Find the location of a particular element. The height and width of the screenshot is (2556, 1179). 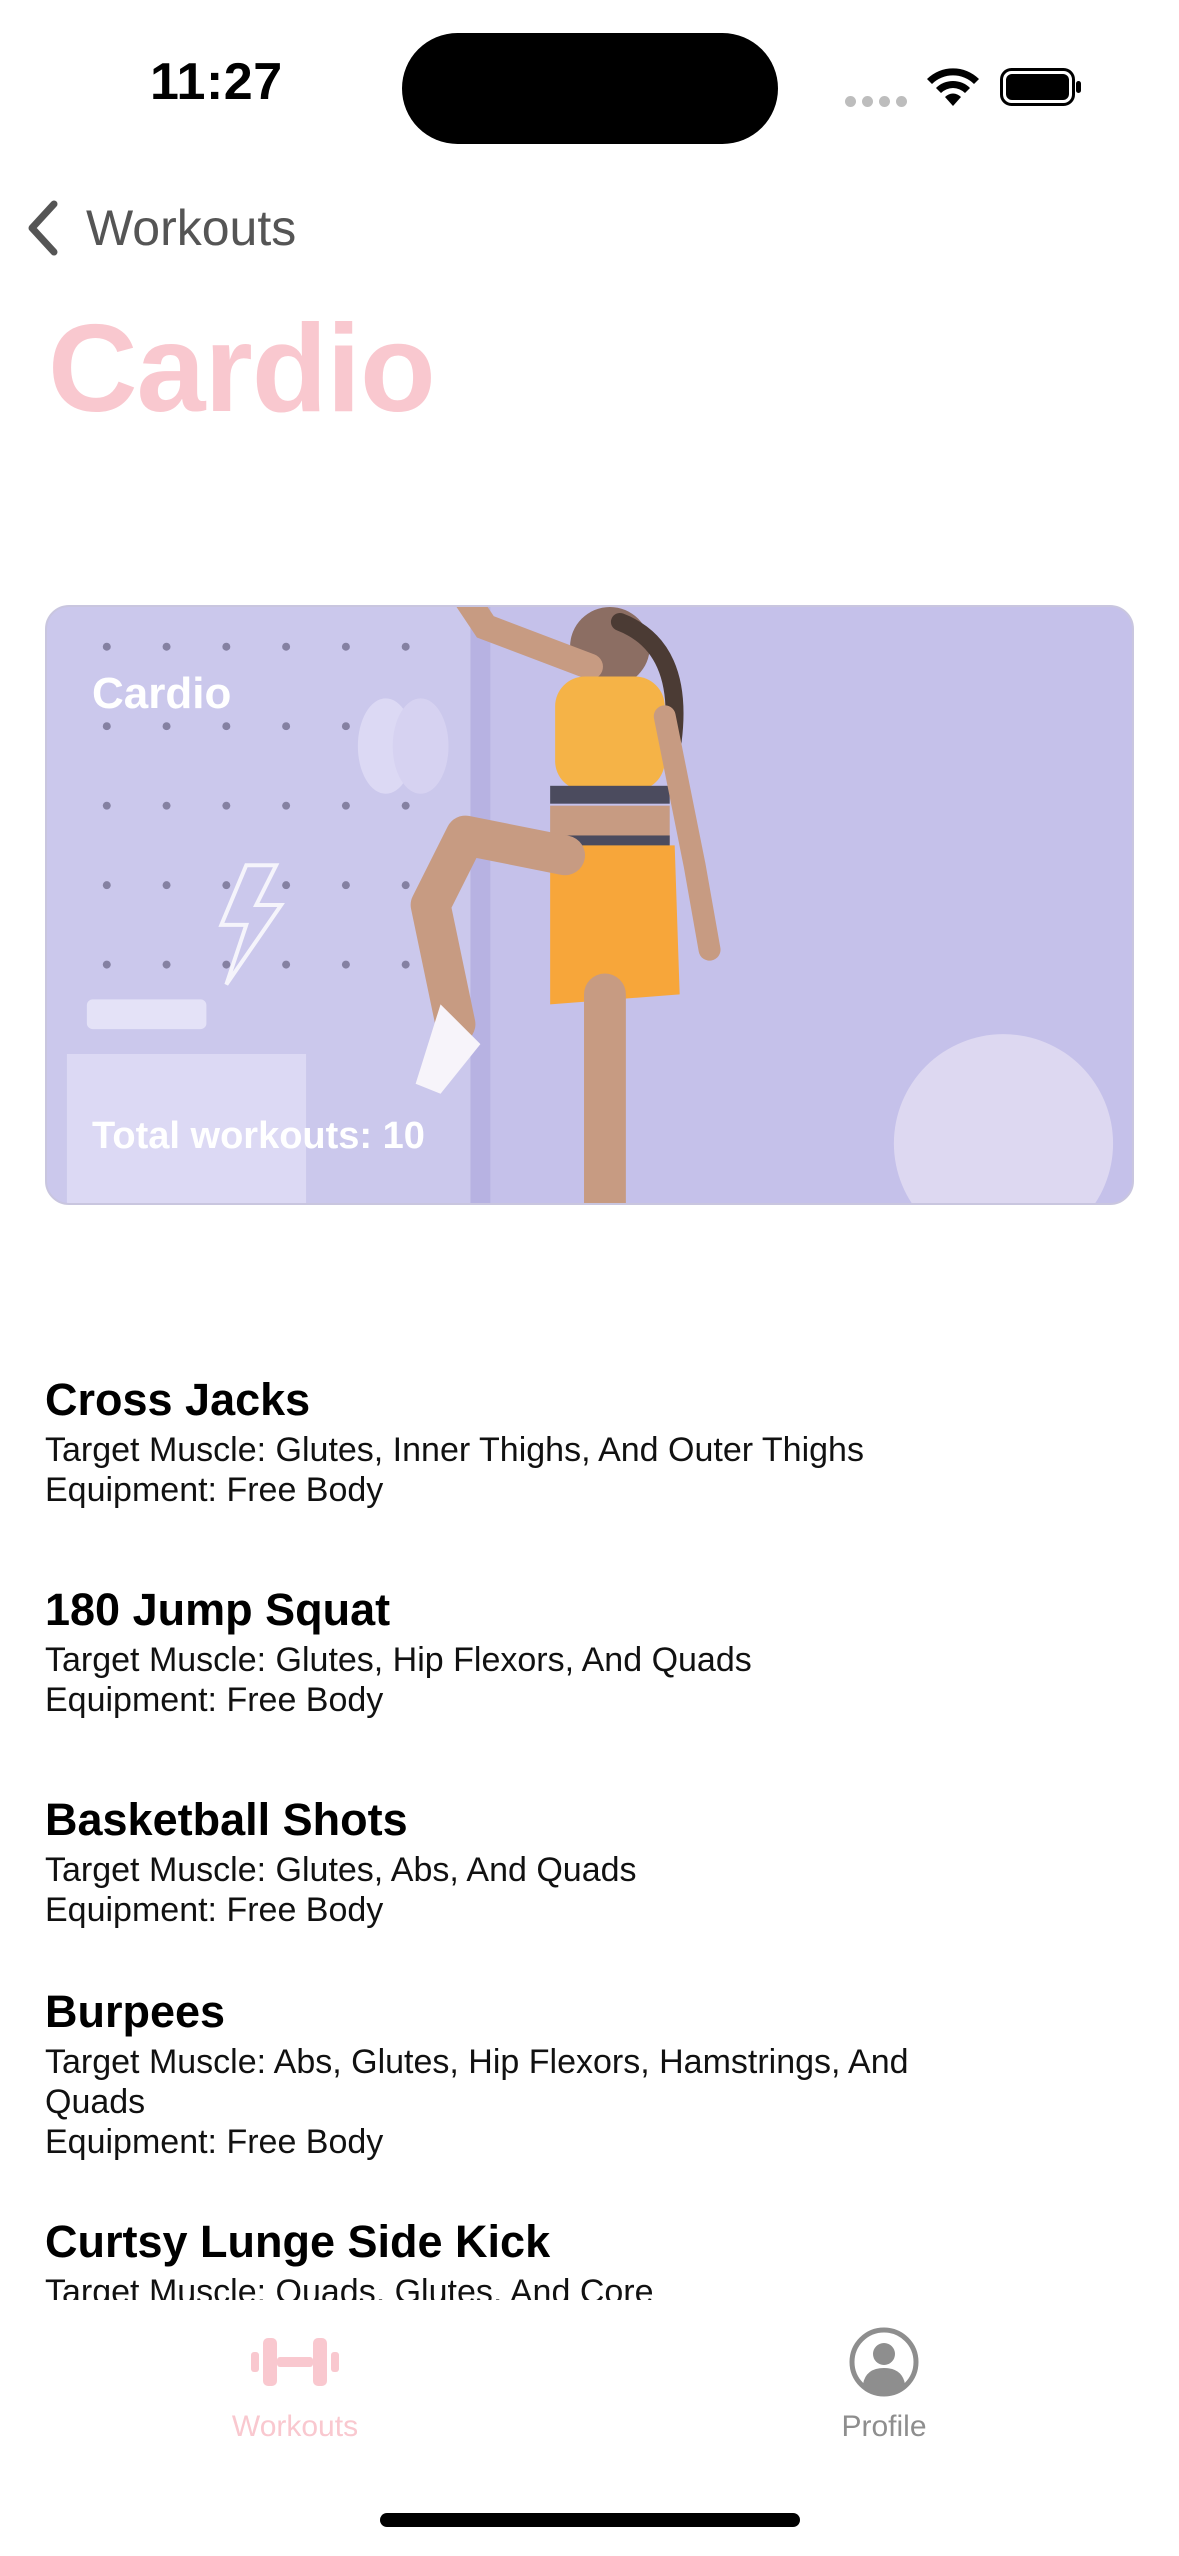

hero-title: Cardio is located at coordinates (162, 693).